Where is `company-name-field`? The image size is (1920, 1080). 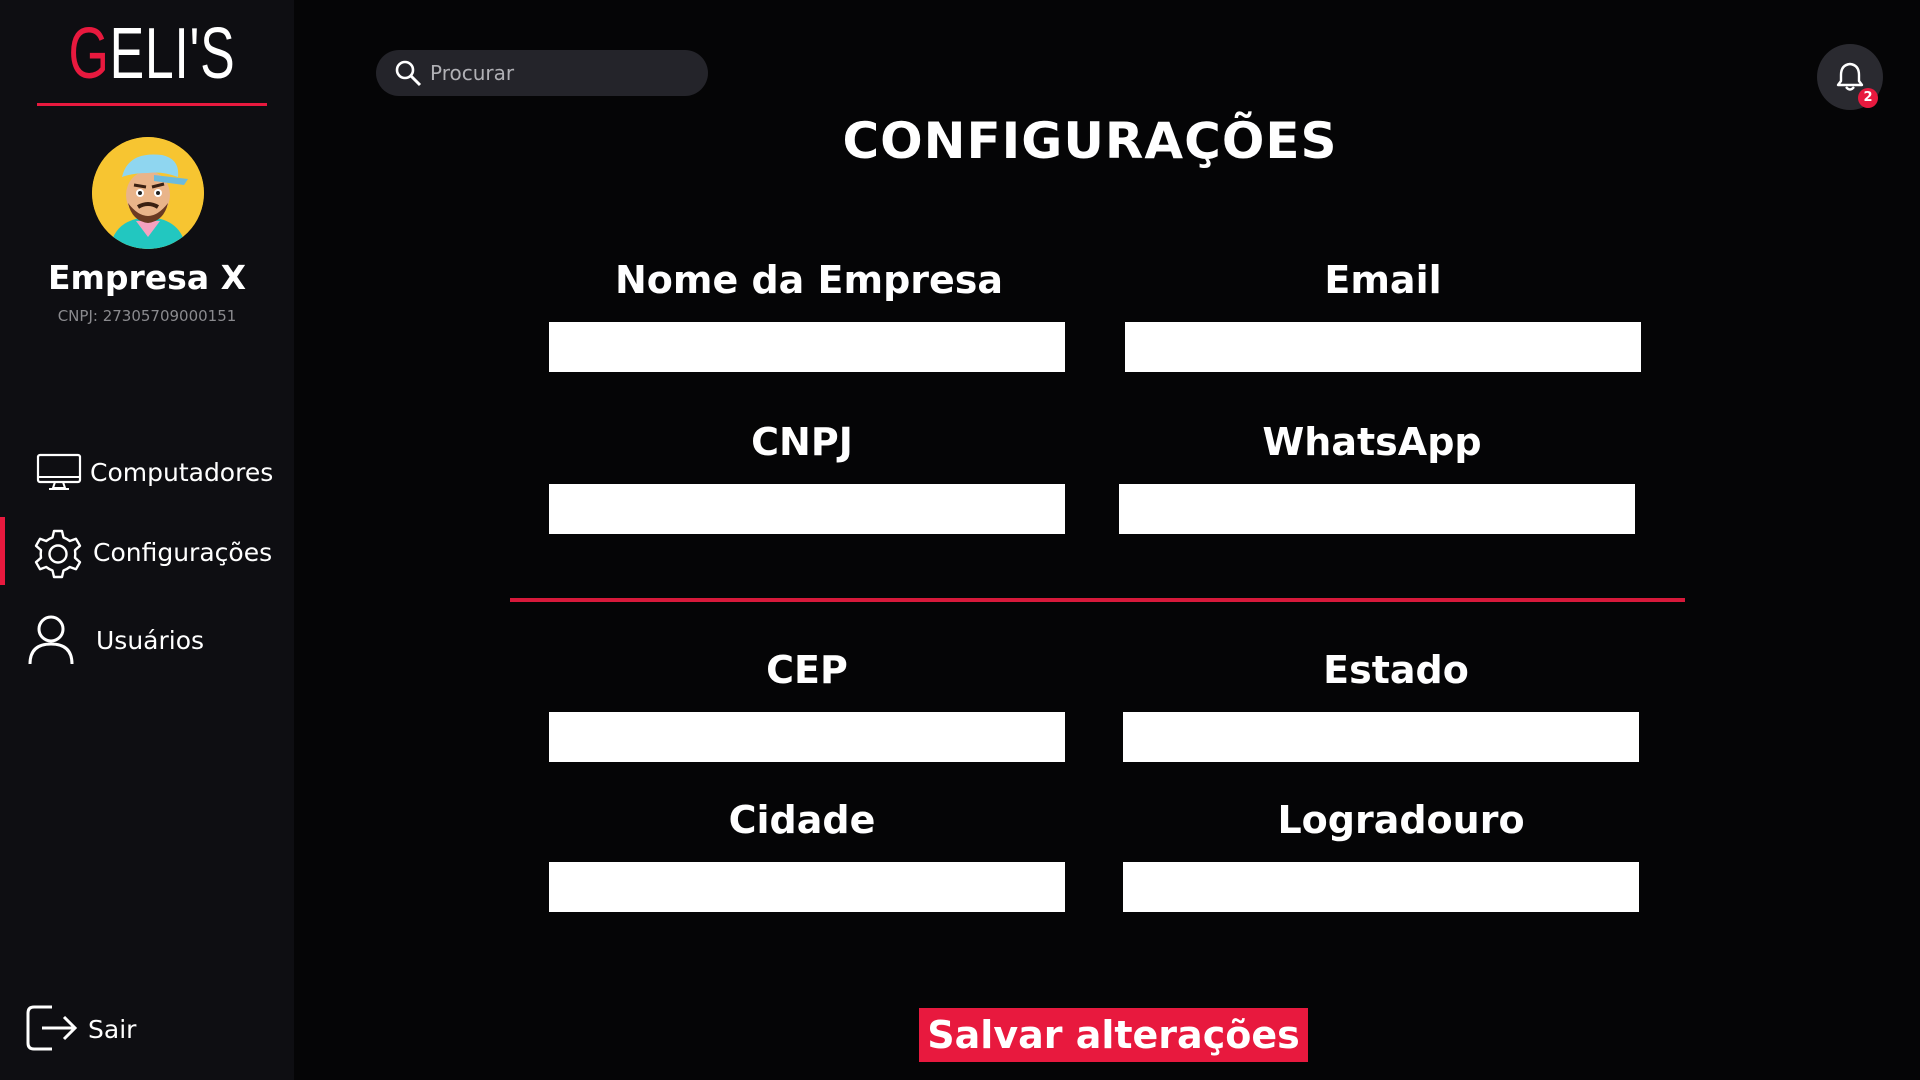
company-name-field is located at coordinates (807, 347).